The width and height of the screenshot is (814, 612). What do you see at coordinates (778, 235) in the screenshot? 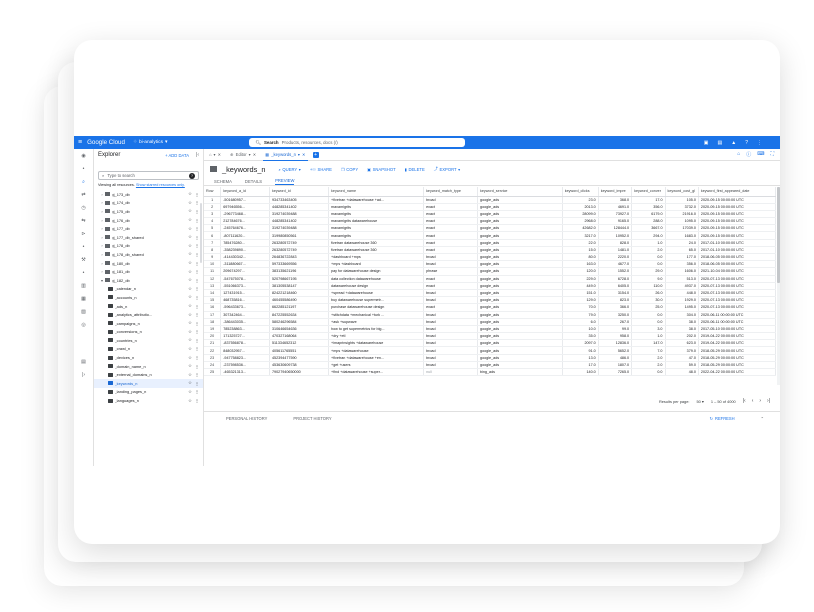
I see `scroll-thumb` at bounding box center [778, 235].